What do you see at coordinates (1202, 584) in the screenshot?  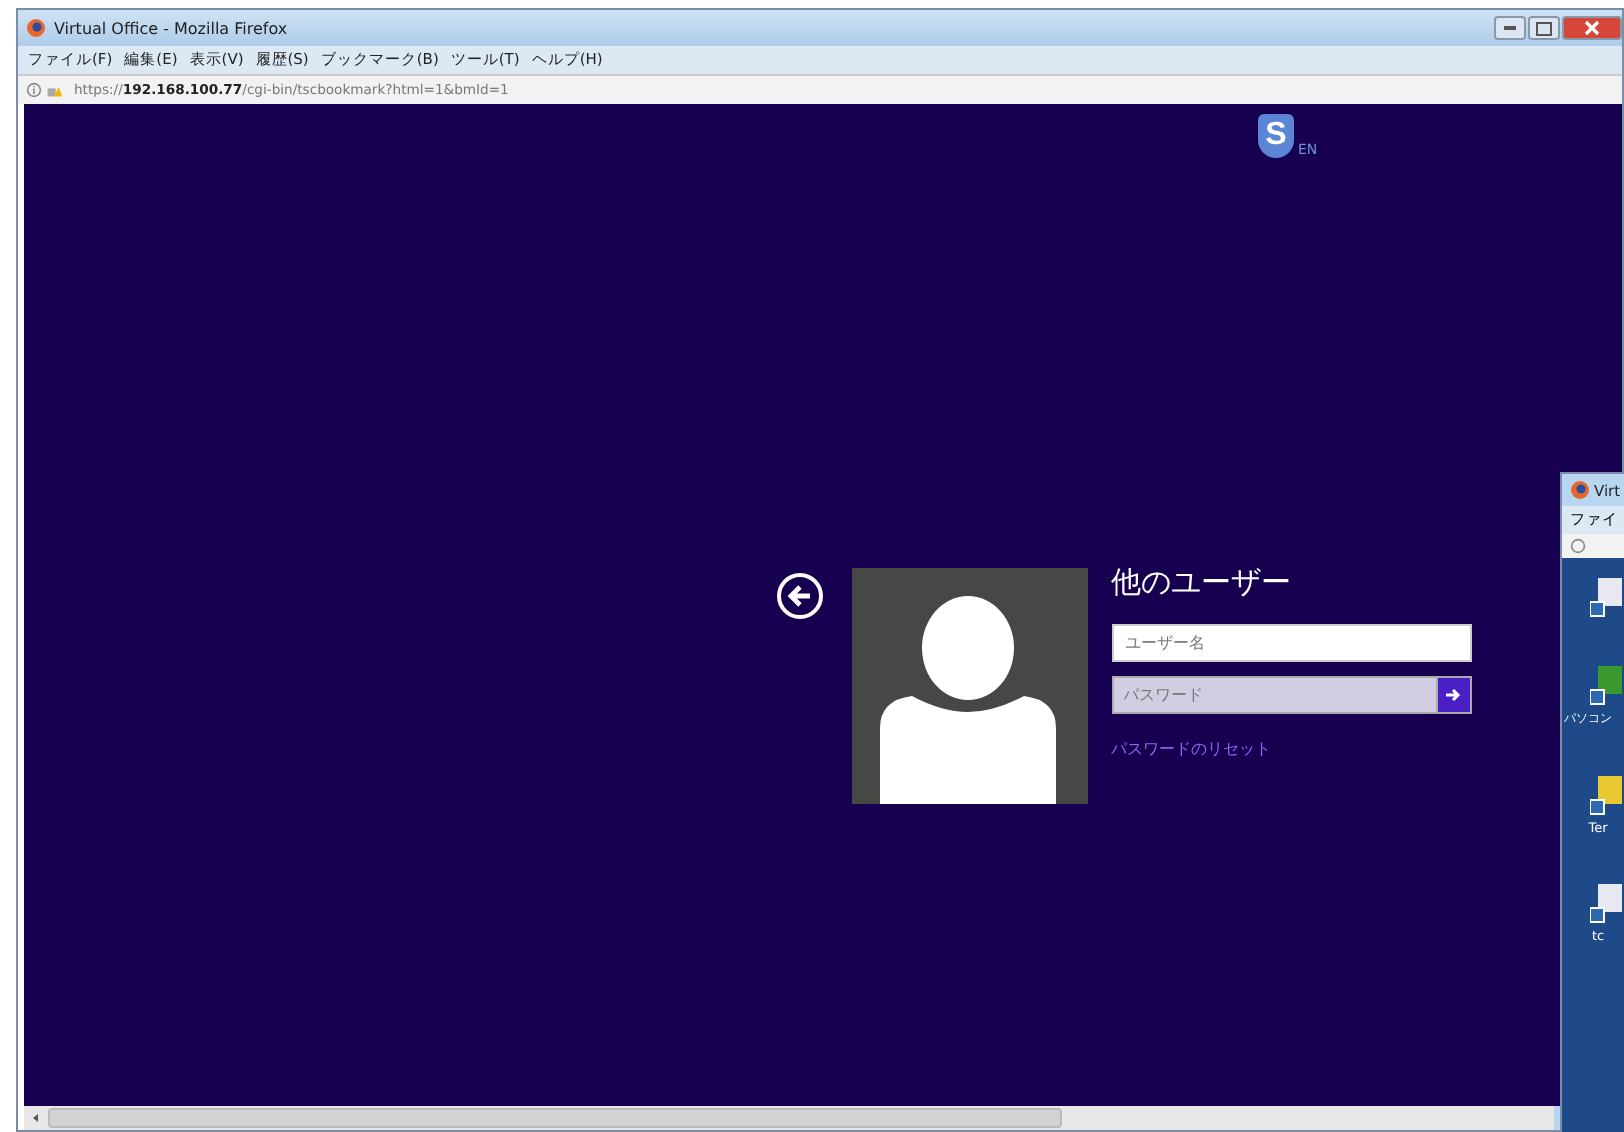 I see `login-title: 他のユーザー` at bounding box center [1202, 584].